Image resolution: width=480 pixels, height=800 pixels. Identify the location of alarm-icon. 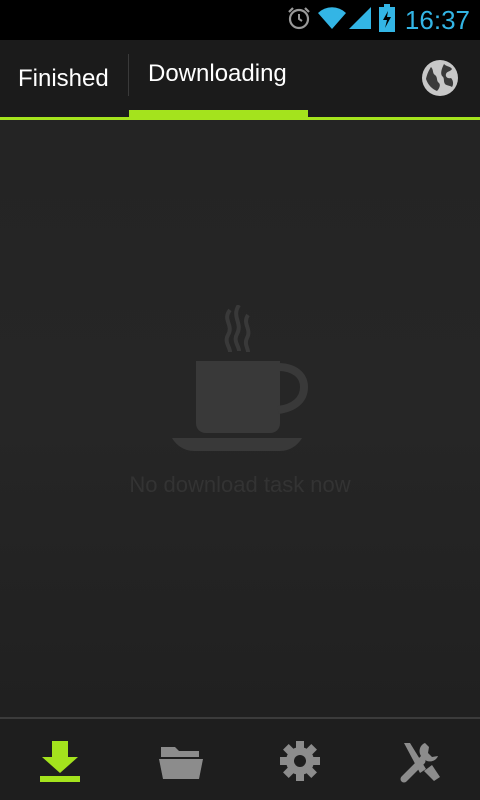
(299, 20).